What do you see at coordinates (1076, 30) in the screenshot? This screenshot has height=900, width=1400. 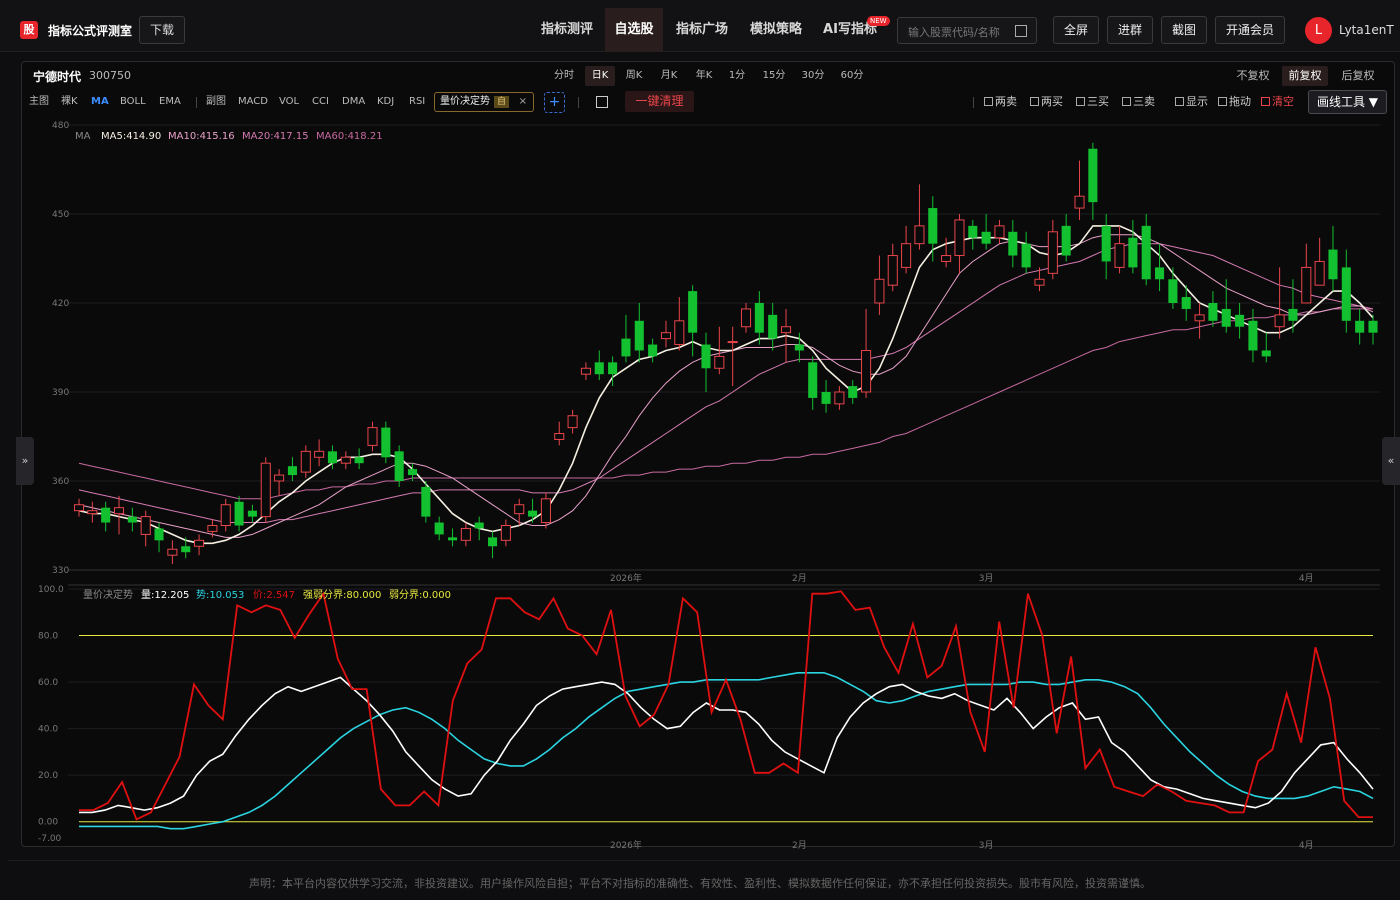 I see `fullscreen-button: 全屏` at bounding box center [1076, 30].